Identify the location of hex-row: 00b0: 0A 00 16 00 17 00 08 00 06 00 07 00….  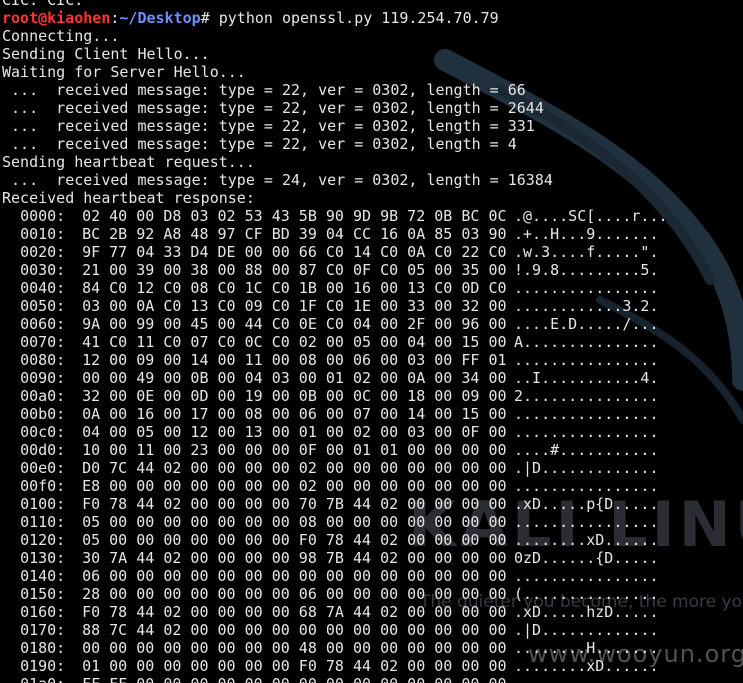
(330, 414).